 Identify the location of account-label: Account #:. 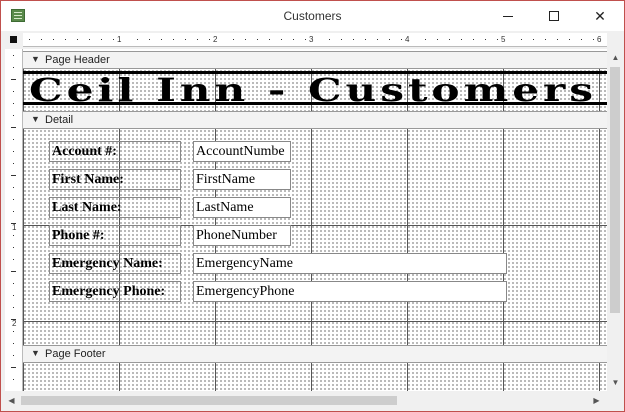
(115, 151).